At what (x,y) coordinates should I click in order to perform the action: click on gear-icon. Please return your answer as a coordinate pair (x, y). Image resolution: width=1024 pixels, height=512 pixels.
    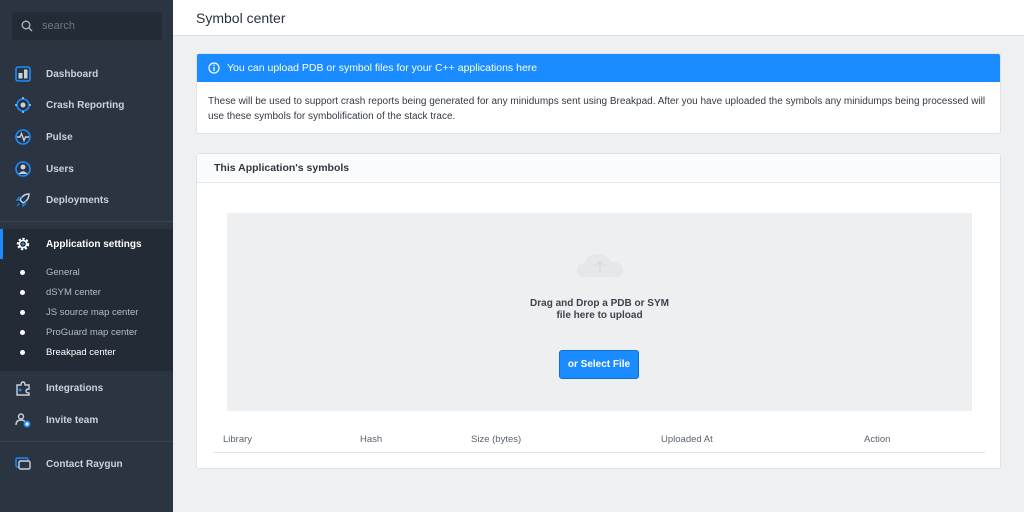
    Looking at the image, I should click on (23, 244).